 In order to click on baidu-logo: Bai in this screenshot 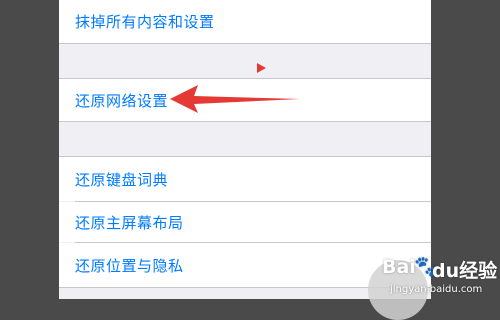, I will do `click(399, 267)`.